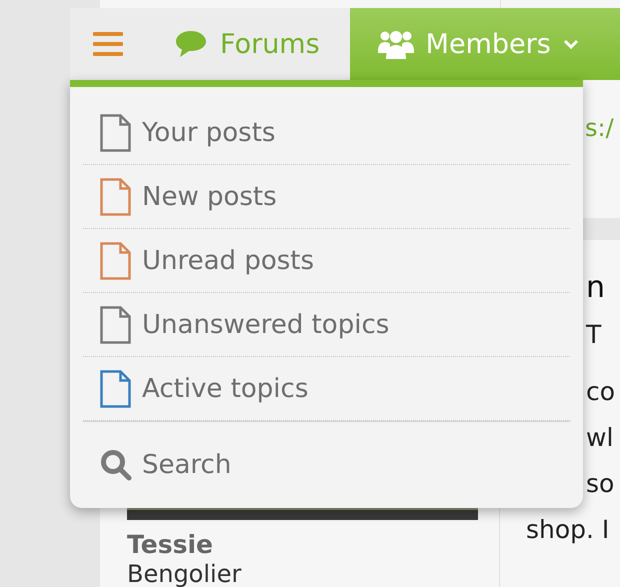 The width and height of the screenshot is (620, 587). What do you see at coordinates (108, 44) in the screenshot?
I see `menu-icon` at bounding box center [108, 44].